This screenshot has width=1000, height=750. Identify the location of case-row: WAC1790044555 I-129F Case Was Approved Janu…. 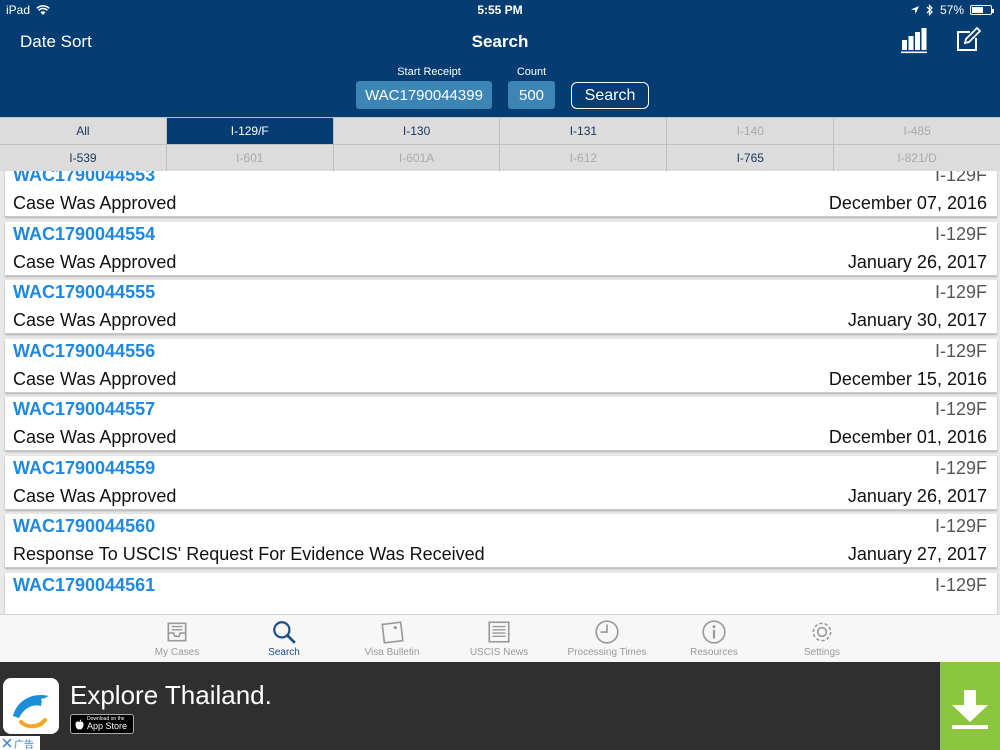
(501, 307).